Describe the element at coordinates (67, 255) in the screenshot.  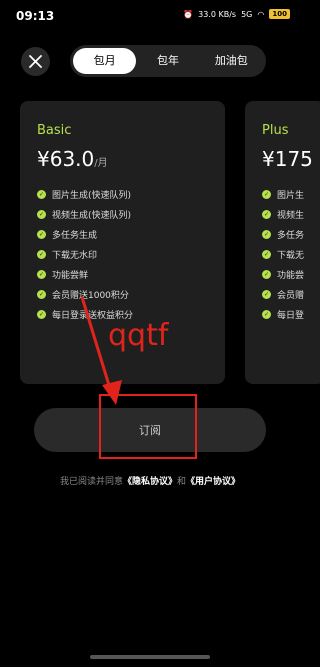
I see `feature-item: ✓ 下载无水印` at that location.